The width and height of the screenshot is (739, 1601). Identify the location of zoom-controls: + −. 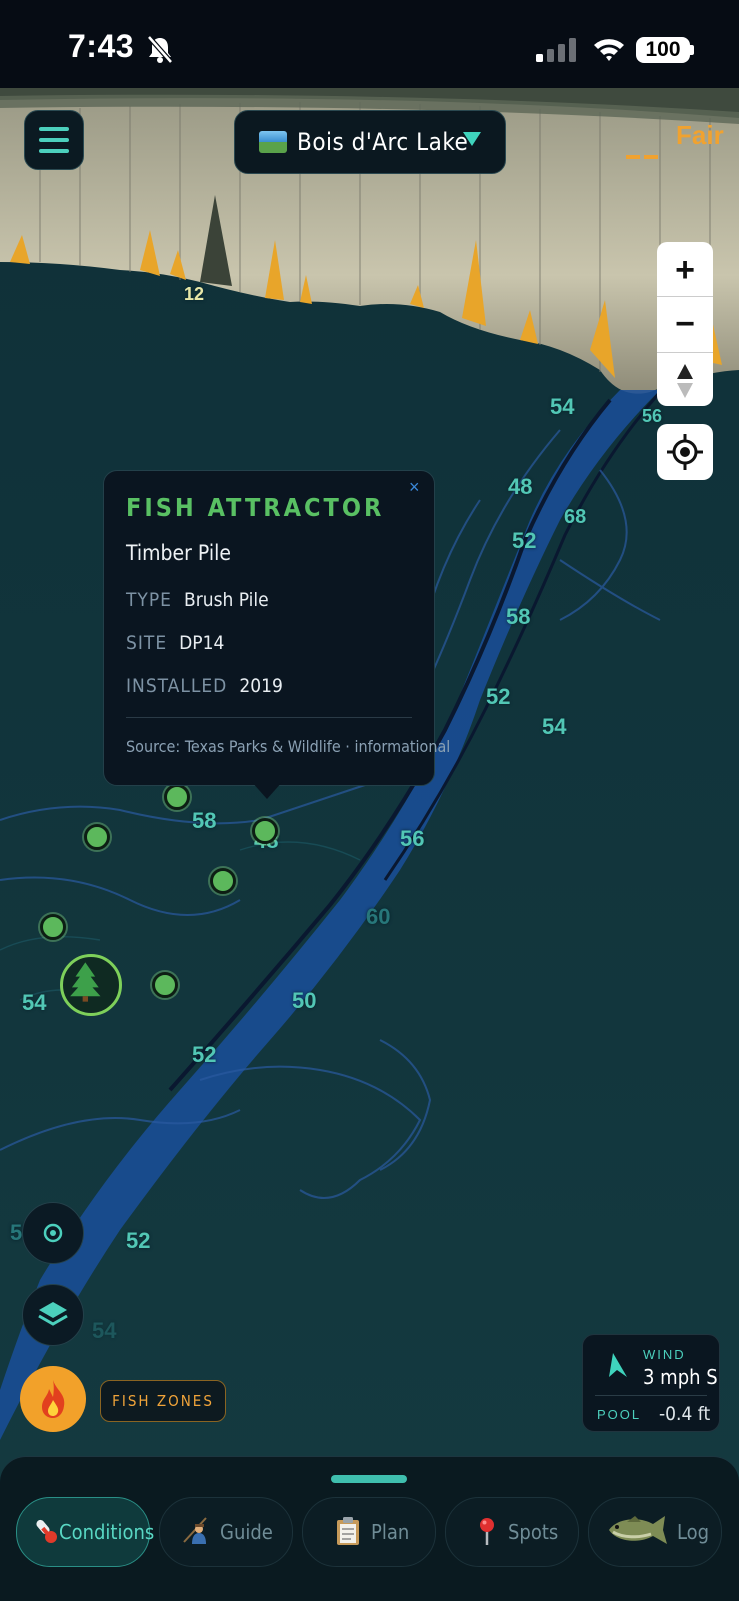
(685, 324).